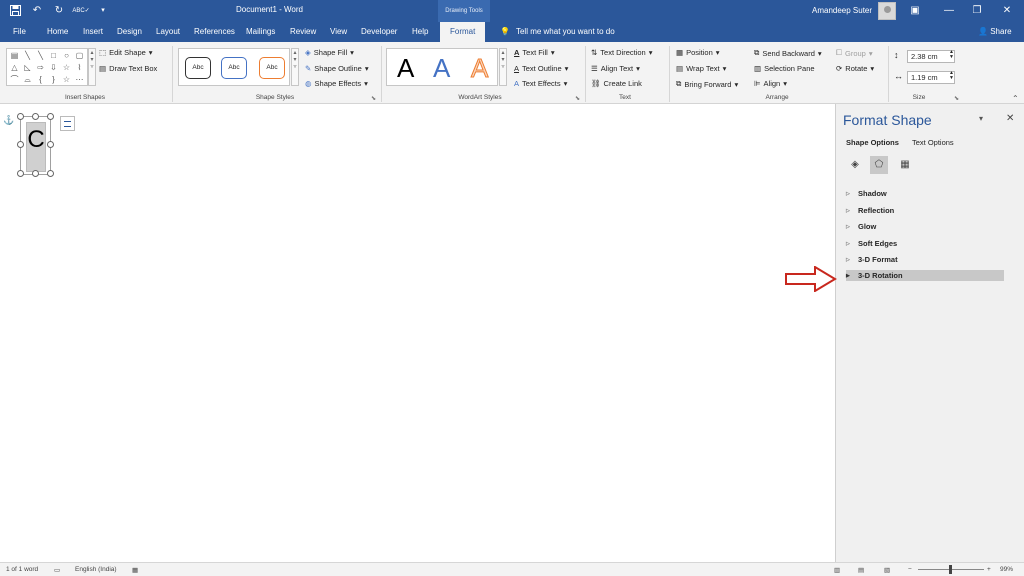 This screenshot has height=576, width=1024. I want to click on tab-help: Help, so click(420, 31).